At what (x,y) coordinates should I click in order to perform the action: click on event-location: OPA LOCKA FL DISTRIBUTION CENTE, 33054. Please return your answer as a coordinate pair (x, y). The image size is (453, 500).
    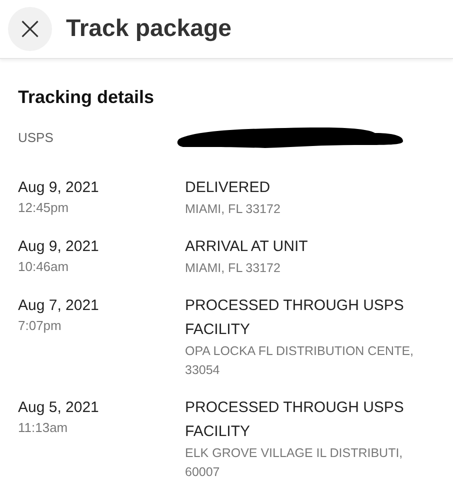
    Looking at the image, I should click on (300, 361).